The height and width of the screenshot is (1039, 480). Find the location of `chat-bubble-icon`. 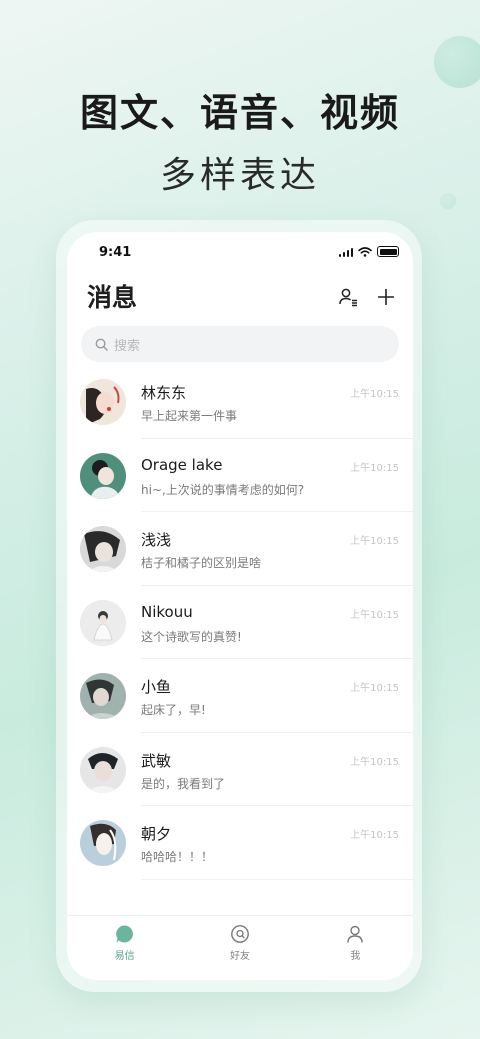

chat-bubble-icon is located at coordinates (124, 934).